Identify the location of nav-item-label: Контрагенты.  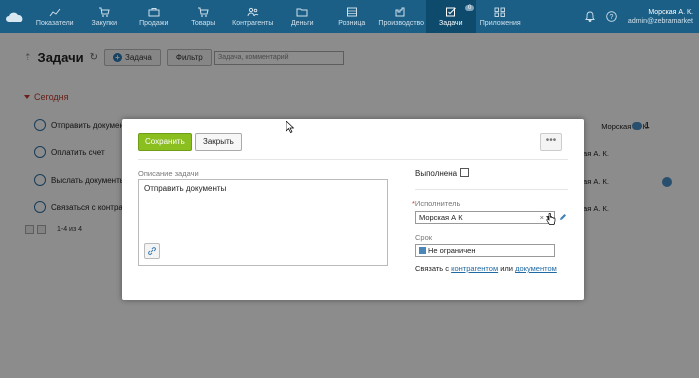
(253, 23).